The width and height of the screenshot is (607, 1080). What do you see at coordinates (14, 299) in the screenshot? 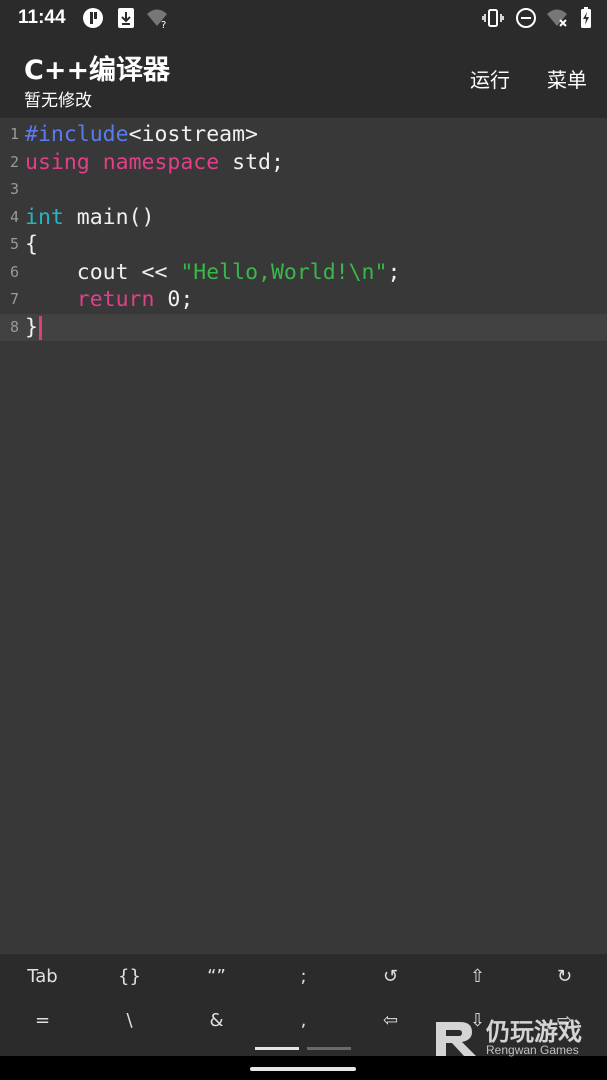
I see `line-number: 7` at bounding box center [14, 299].